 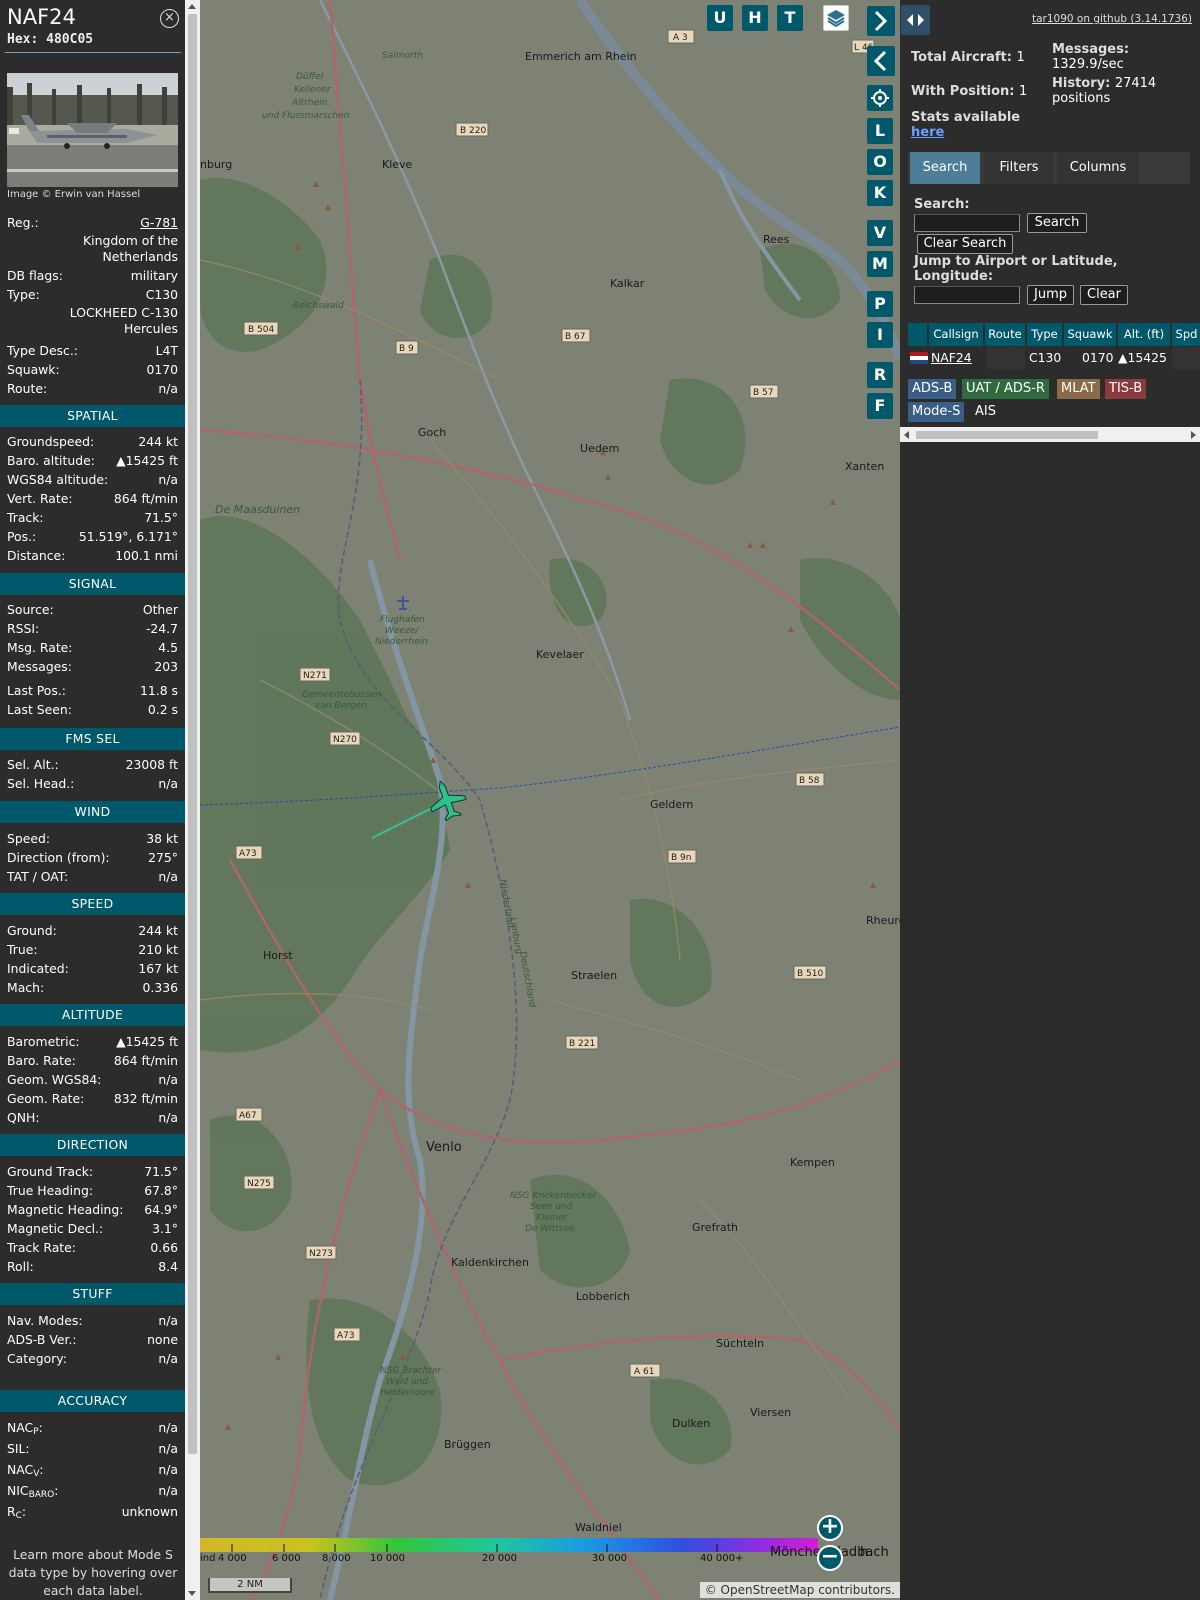 I want to click on toggle-v-button: V, so click(x=880, y=233).